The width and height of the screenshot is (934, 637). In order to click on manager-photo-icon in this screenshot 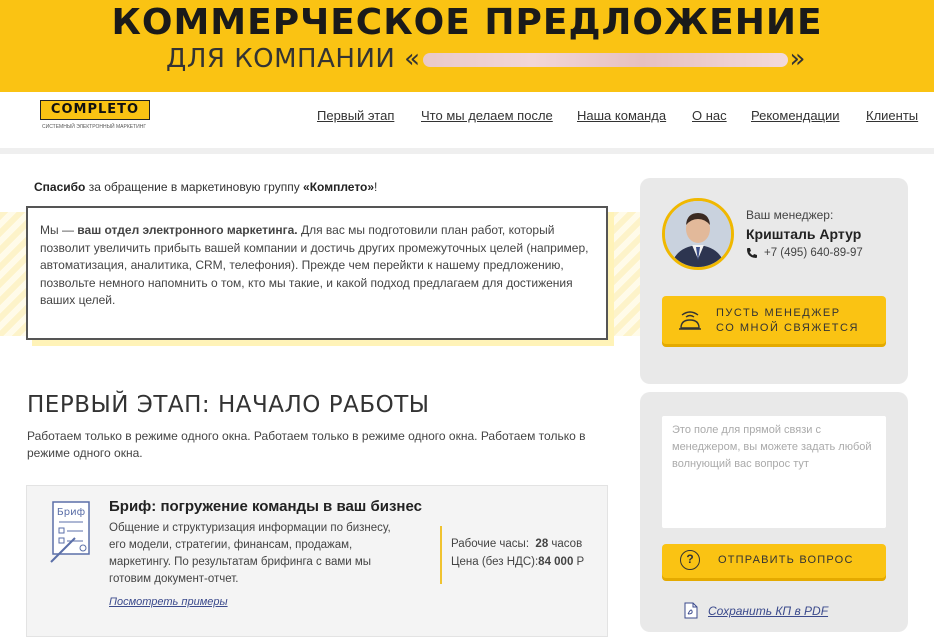, I will do `click(698, 234)`.